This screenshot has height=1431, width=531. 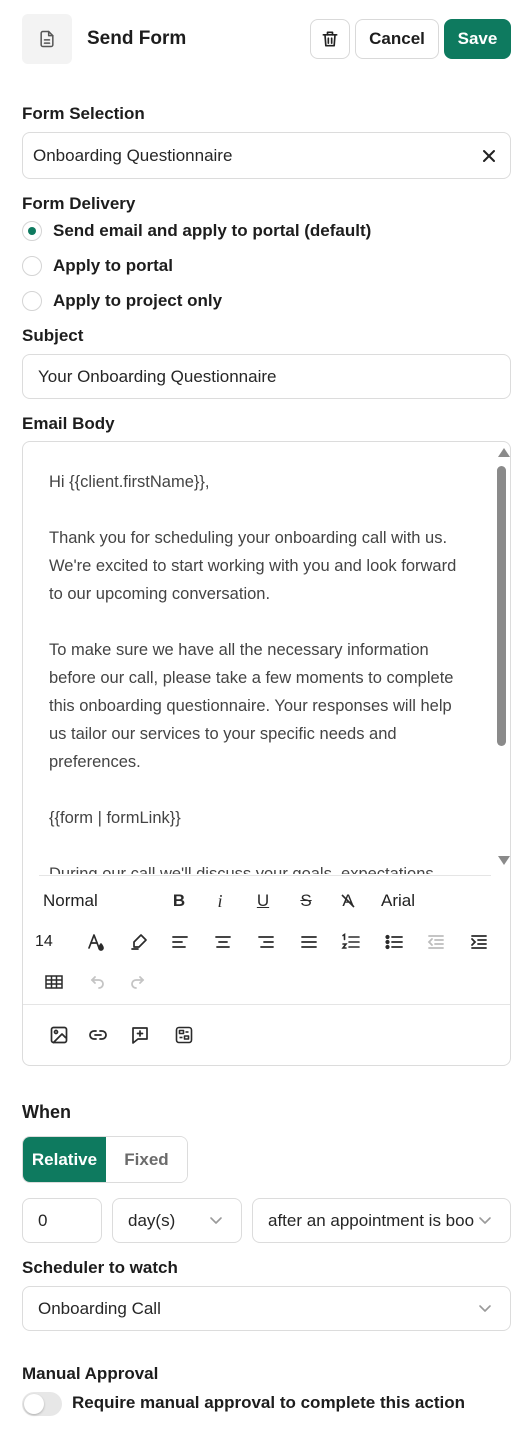 I want to click on trigger-select: after an appointment is booked, so click(x=381, y=1220).